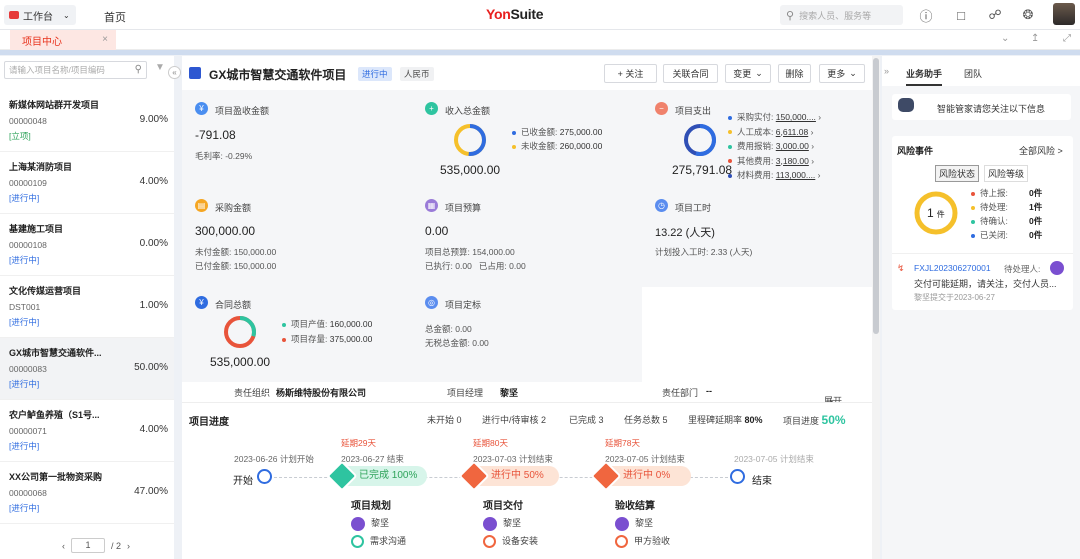 The height and width of the screenshot is (559, 1080). What do you see at coordinates (87, 121) in the screenshot?
I see `project-list-item: 新媒体网站群开发项目 00000048 9.00% [立项]` at bounding box center [87, 121].